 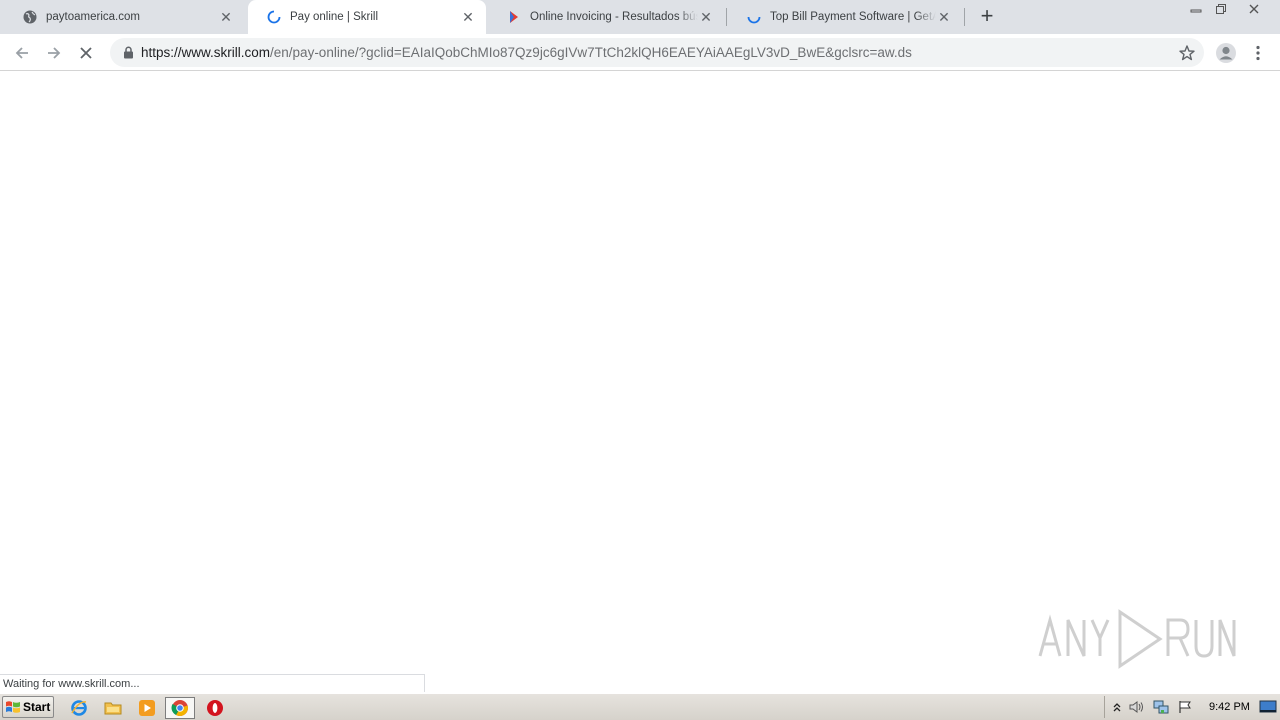 What do you see at coordinates (54, 53) in the screenshot?
I see `forward-icon` at bounding box center [54, 53].